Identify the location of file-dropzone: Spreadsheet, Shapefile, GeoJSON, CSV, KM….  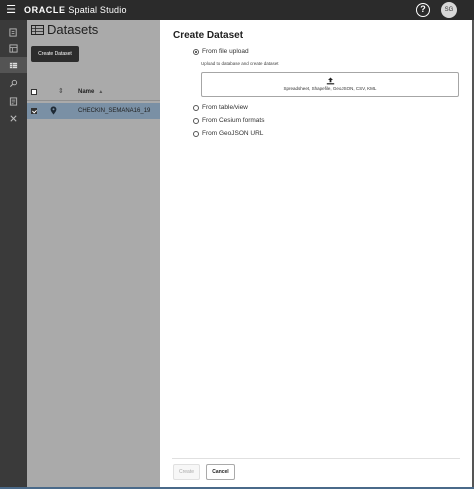
(330, 84).